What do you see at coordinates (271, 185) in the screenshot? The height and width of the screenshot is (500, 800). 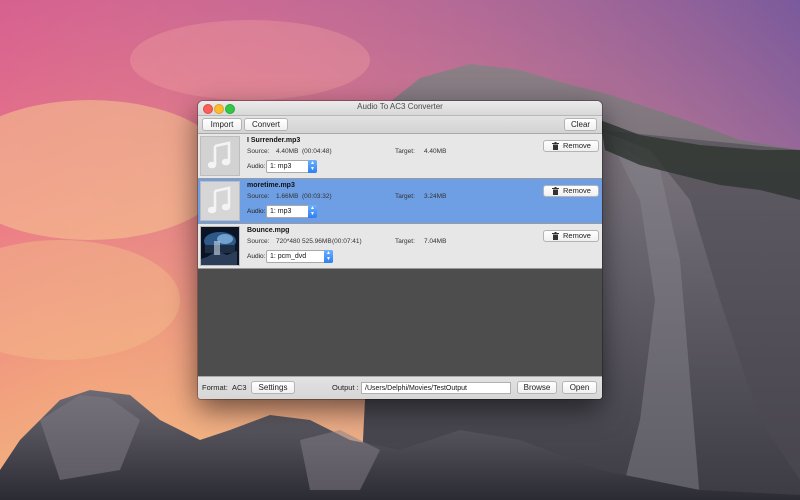 I see `file-name: moretime.mp3` at bounding box center [271, 185].